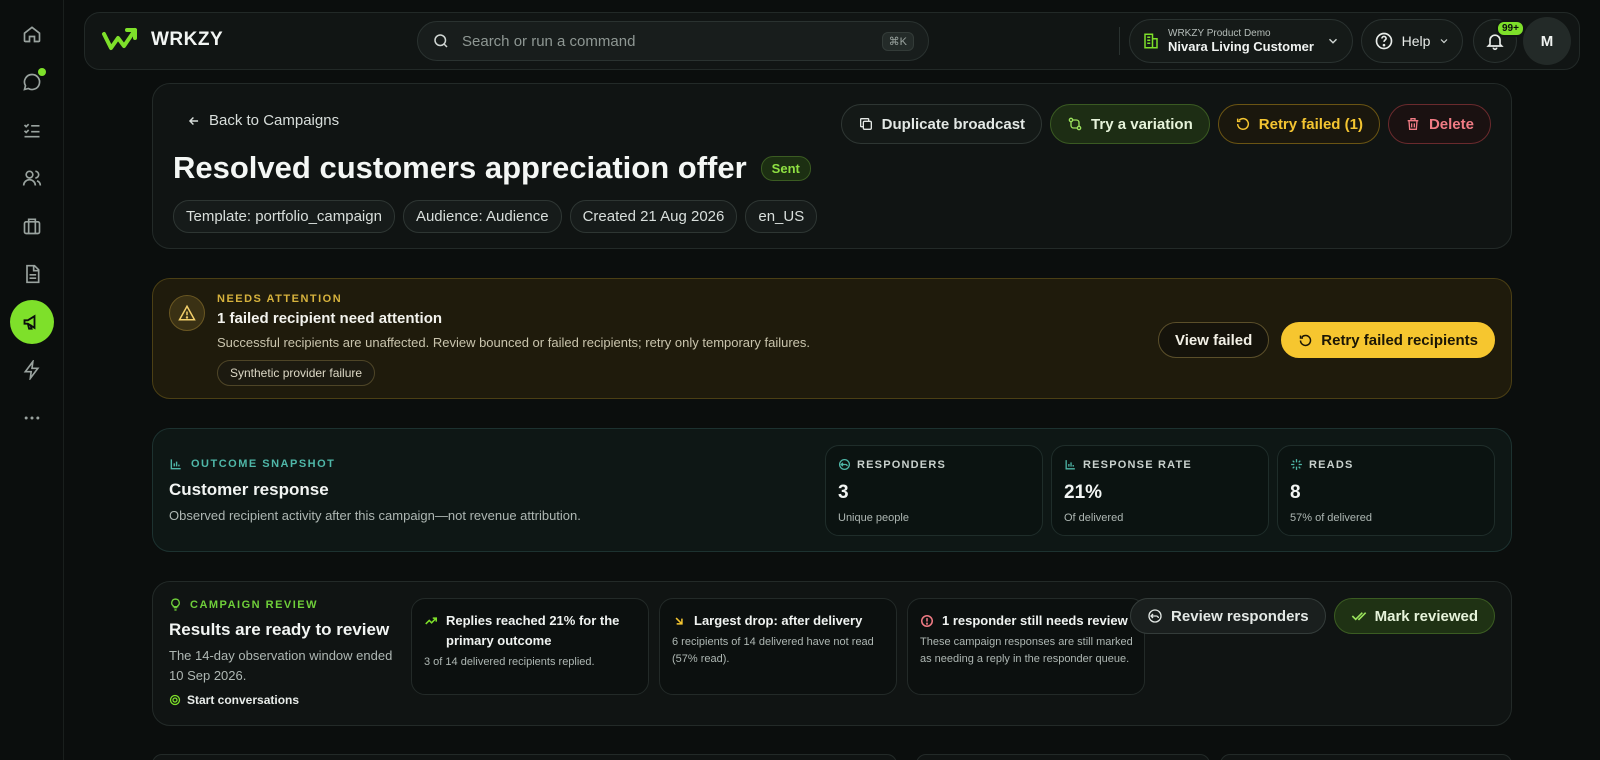 Image resolution: width=1600 pixels, height=760 pixels. I want to click on command-search: ⌘K, so click(673, 41).